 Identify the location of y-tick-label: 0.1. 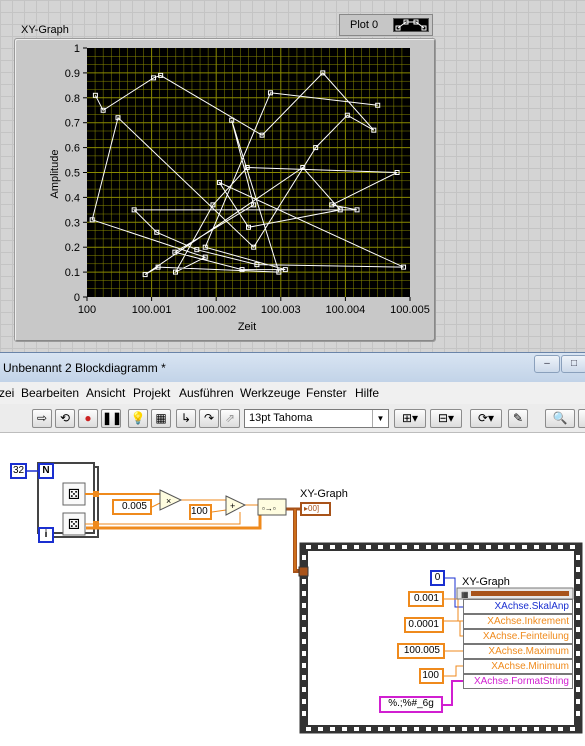
(72, 273).